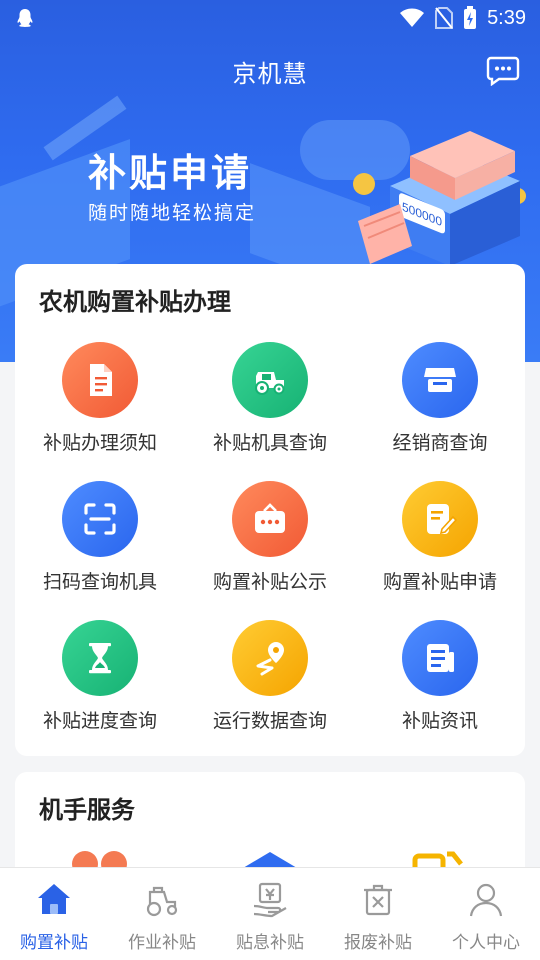  What do you see at coordinates (270, 943) in the screenshot?
I see `tab-label: 贴息补贴` at bounding box center [270, 943].